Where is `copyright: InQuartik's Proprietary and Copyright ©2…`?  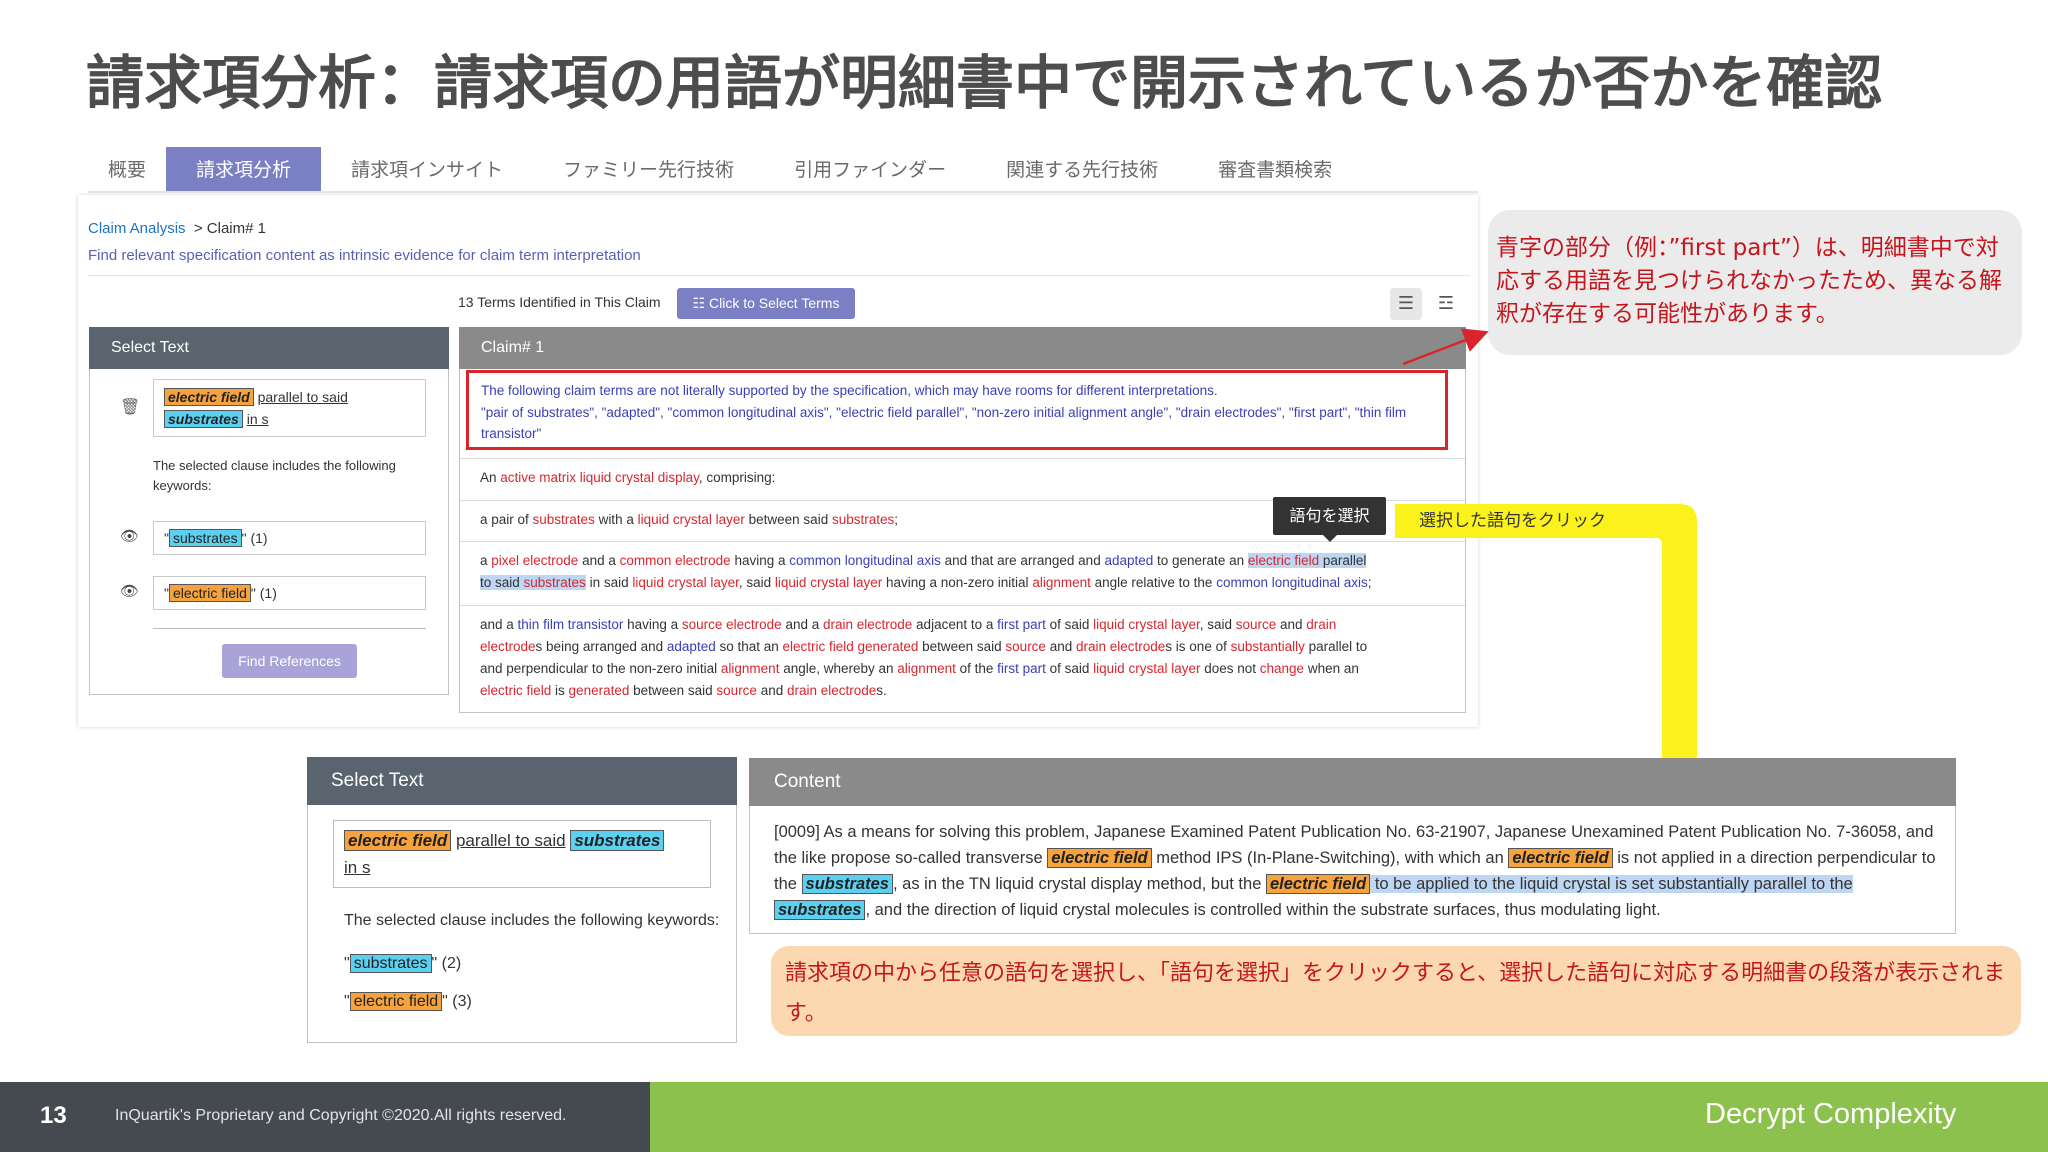
copyright: InQuartik's Proprietary and Copyright ©2… is located at coordinates (341, 1115).